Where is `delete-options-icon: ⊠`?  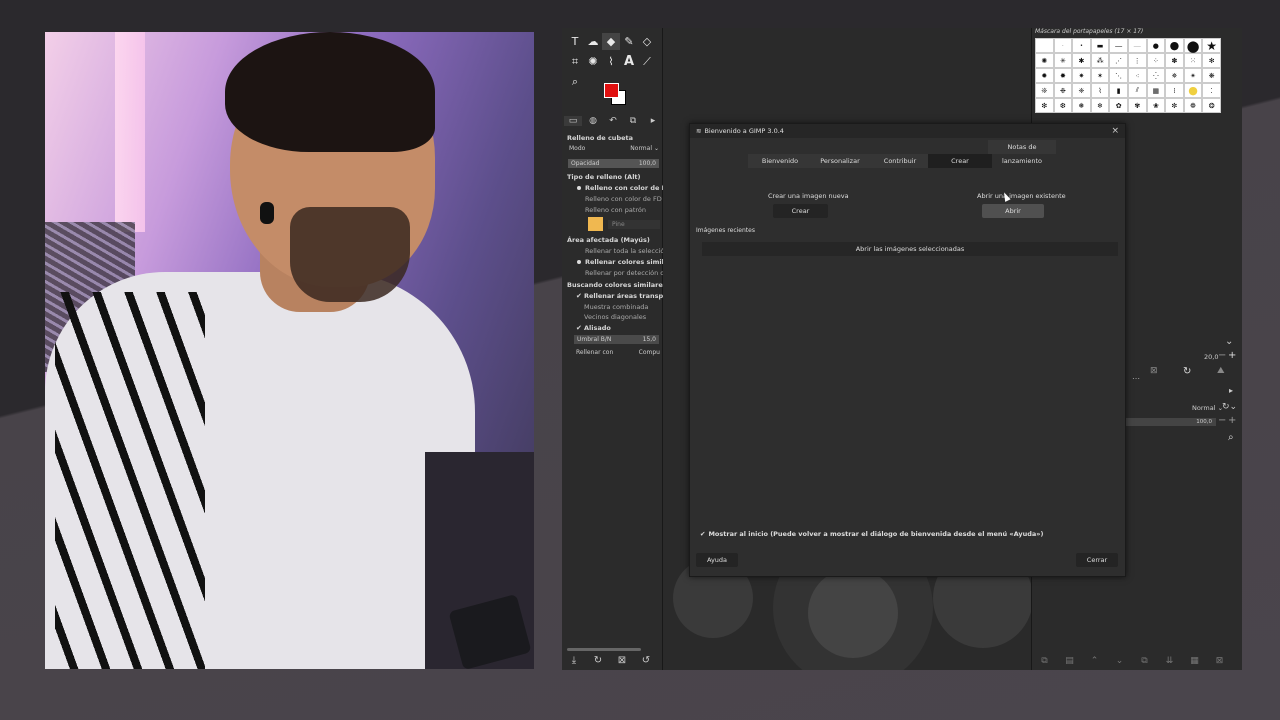 delete-options-icon: ⊠ is located at coordinates (622, 661).